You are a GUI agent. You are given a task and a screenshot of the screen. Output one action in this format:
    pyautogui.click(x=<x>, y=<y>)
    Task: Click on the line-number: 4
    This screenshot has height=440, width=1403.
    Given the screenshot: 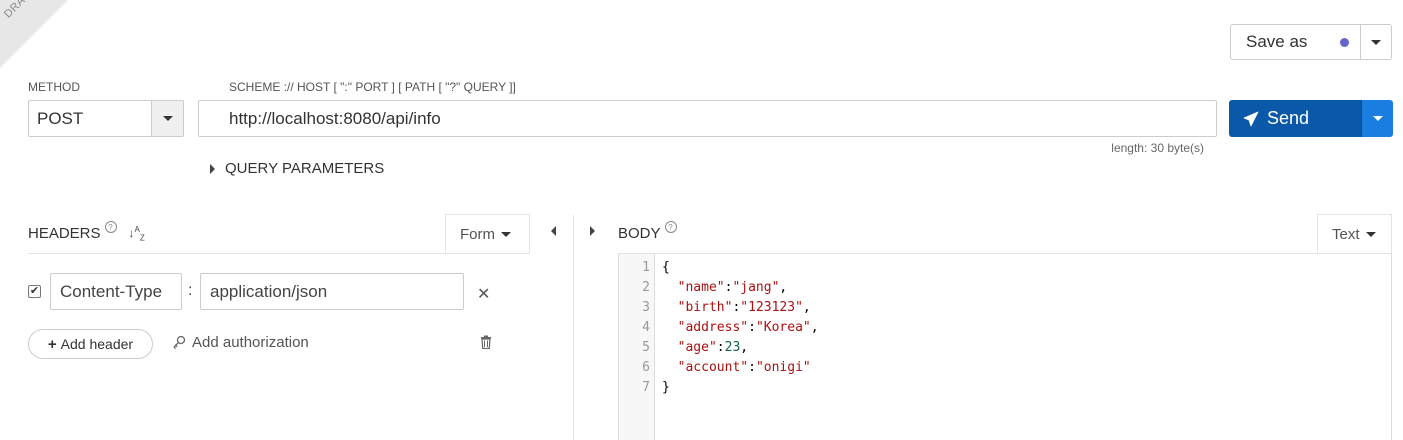 What is the action you would take?
    pyautogui.click(x=646, y=327)
    